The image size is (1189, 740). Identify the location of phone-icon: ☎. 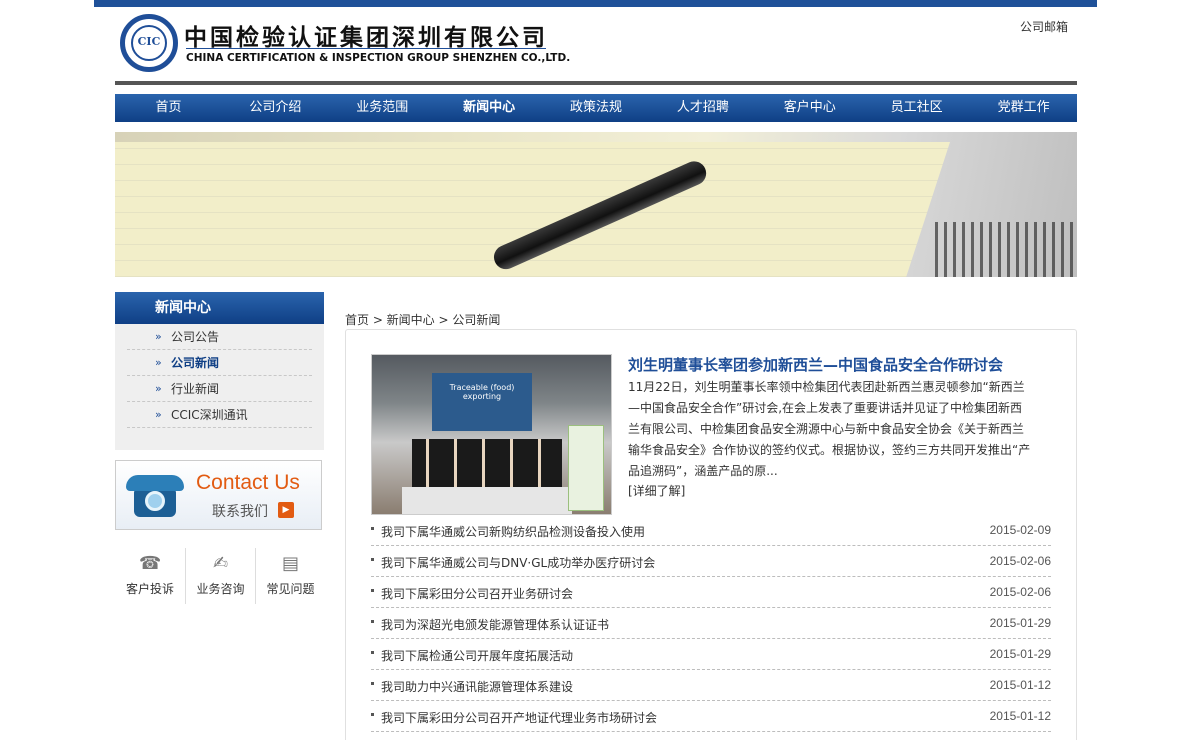
(150, 563).